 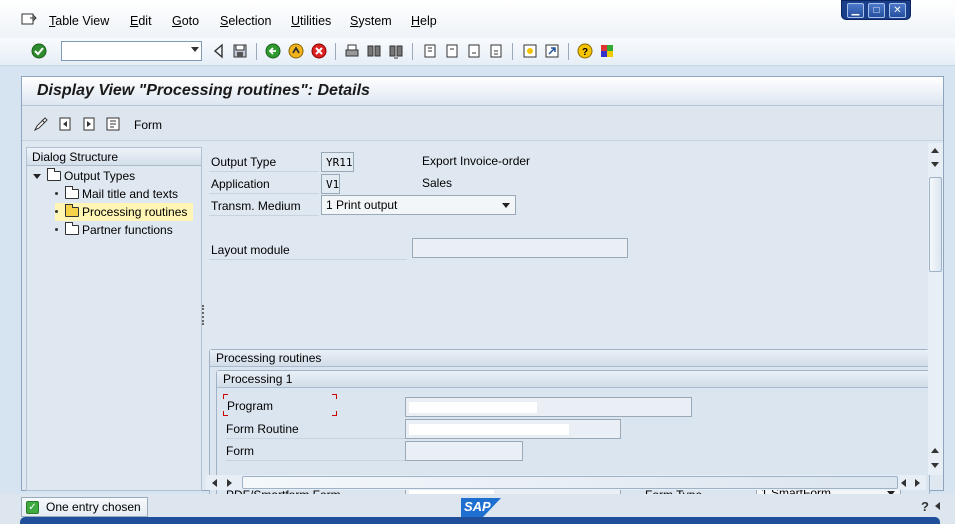 I want to click on shortcut-icon, so click(x=552, y=51).